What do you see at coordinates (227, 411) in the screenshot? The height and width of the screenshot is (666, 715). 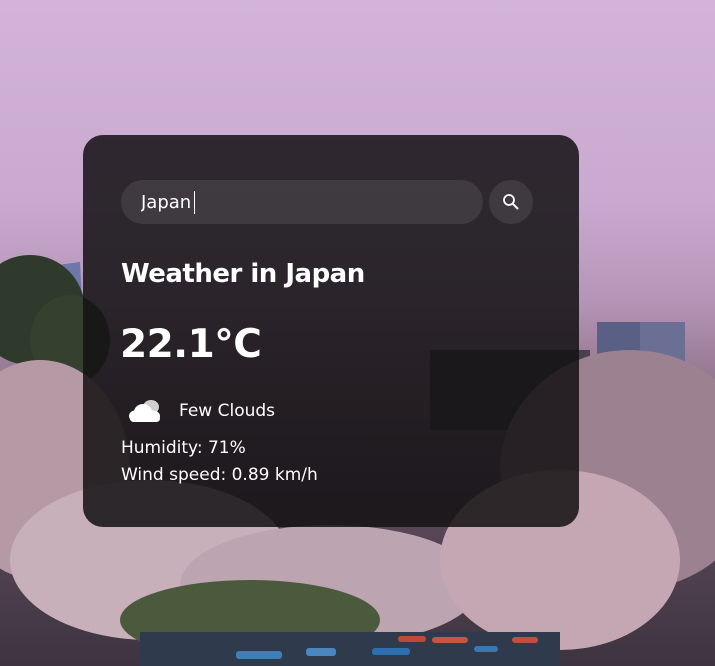 I see `weather-description: Few Clouds` at bounding box center [227, 411].